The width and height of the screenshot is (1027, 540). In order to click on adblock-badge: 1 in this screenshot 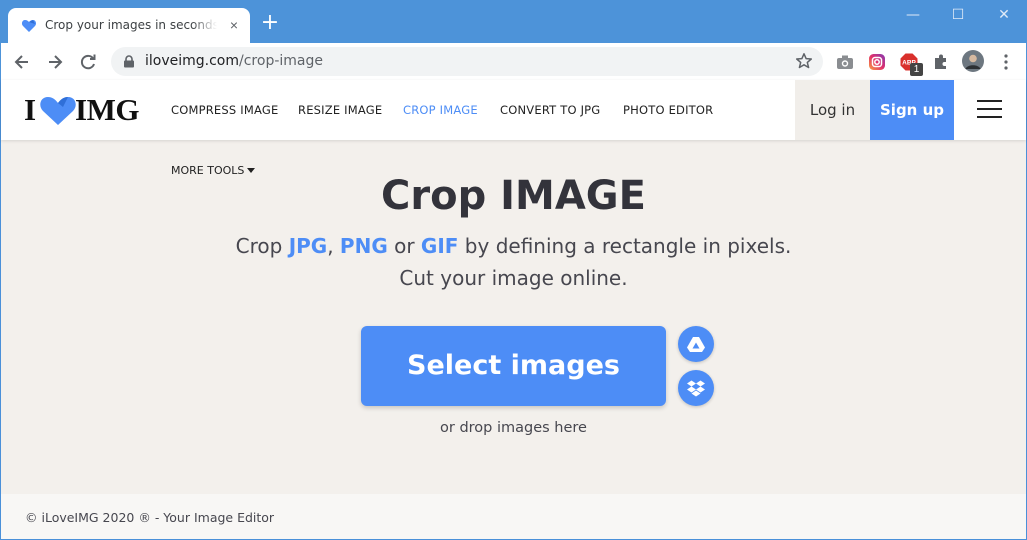, I will do `click(916, 69)`.